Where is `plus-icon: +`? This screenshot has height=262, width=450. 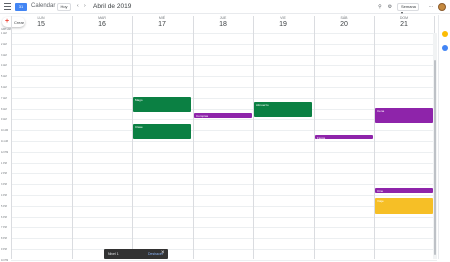 plus-icon: + is located at coordinates (7, 21).